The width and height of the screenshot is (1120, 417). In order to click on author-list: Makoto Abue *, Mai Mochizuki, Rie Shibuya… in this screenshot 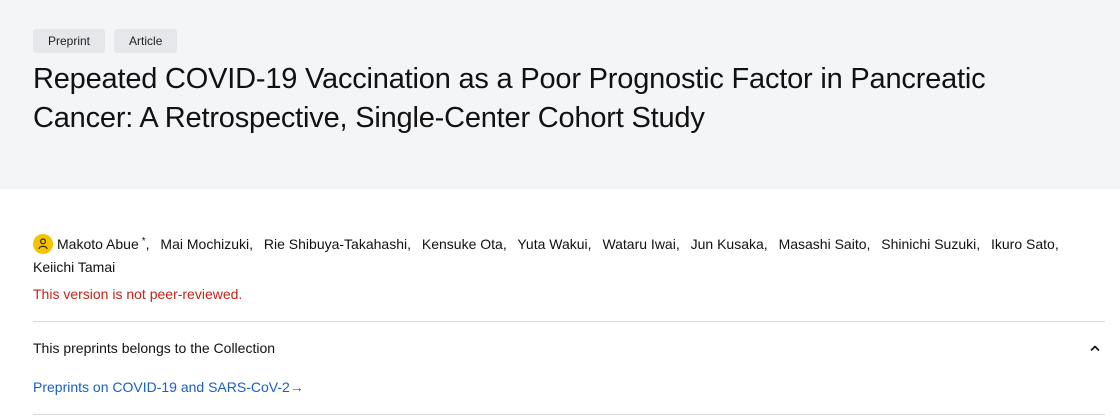, I will do `click(546, 254)`.